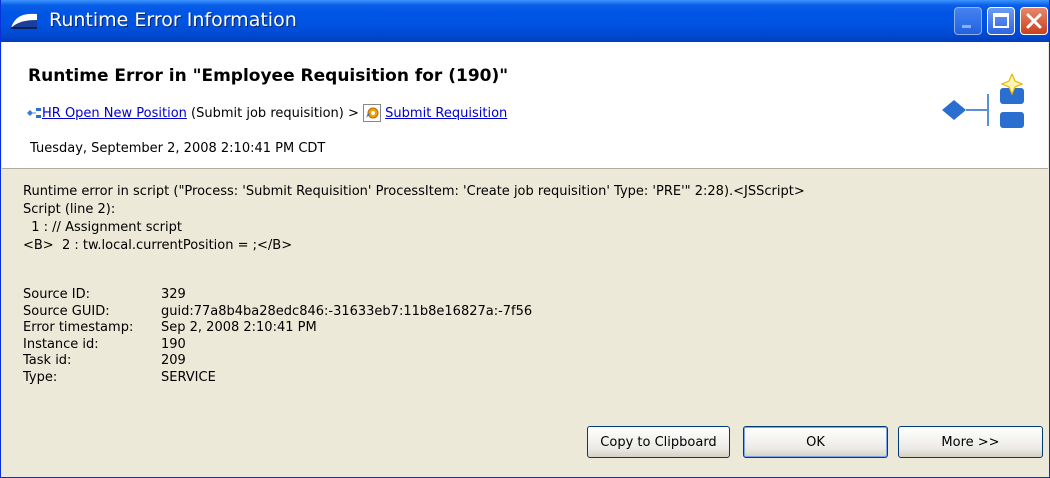  What do you see at coordinates (66, 311) in the screenshot?
I see `detail-label: Source GUID:` at bounding box center [66, 311].